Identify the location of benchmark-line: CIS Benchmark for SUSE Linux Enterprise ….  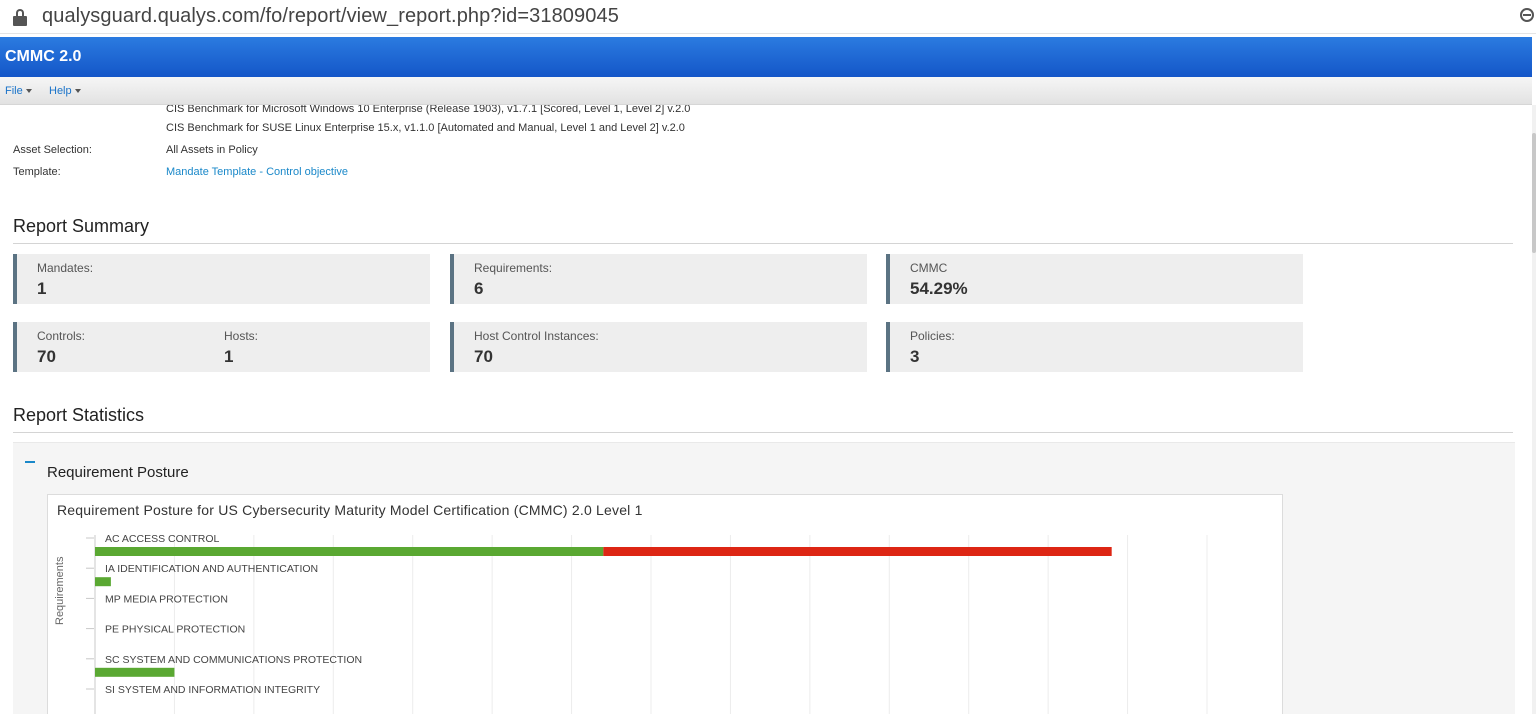
(425, 128).